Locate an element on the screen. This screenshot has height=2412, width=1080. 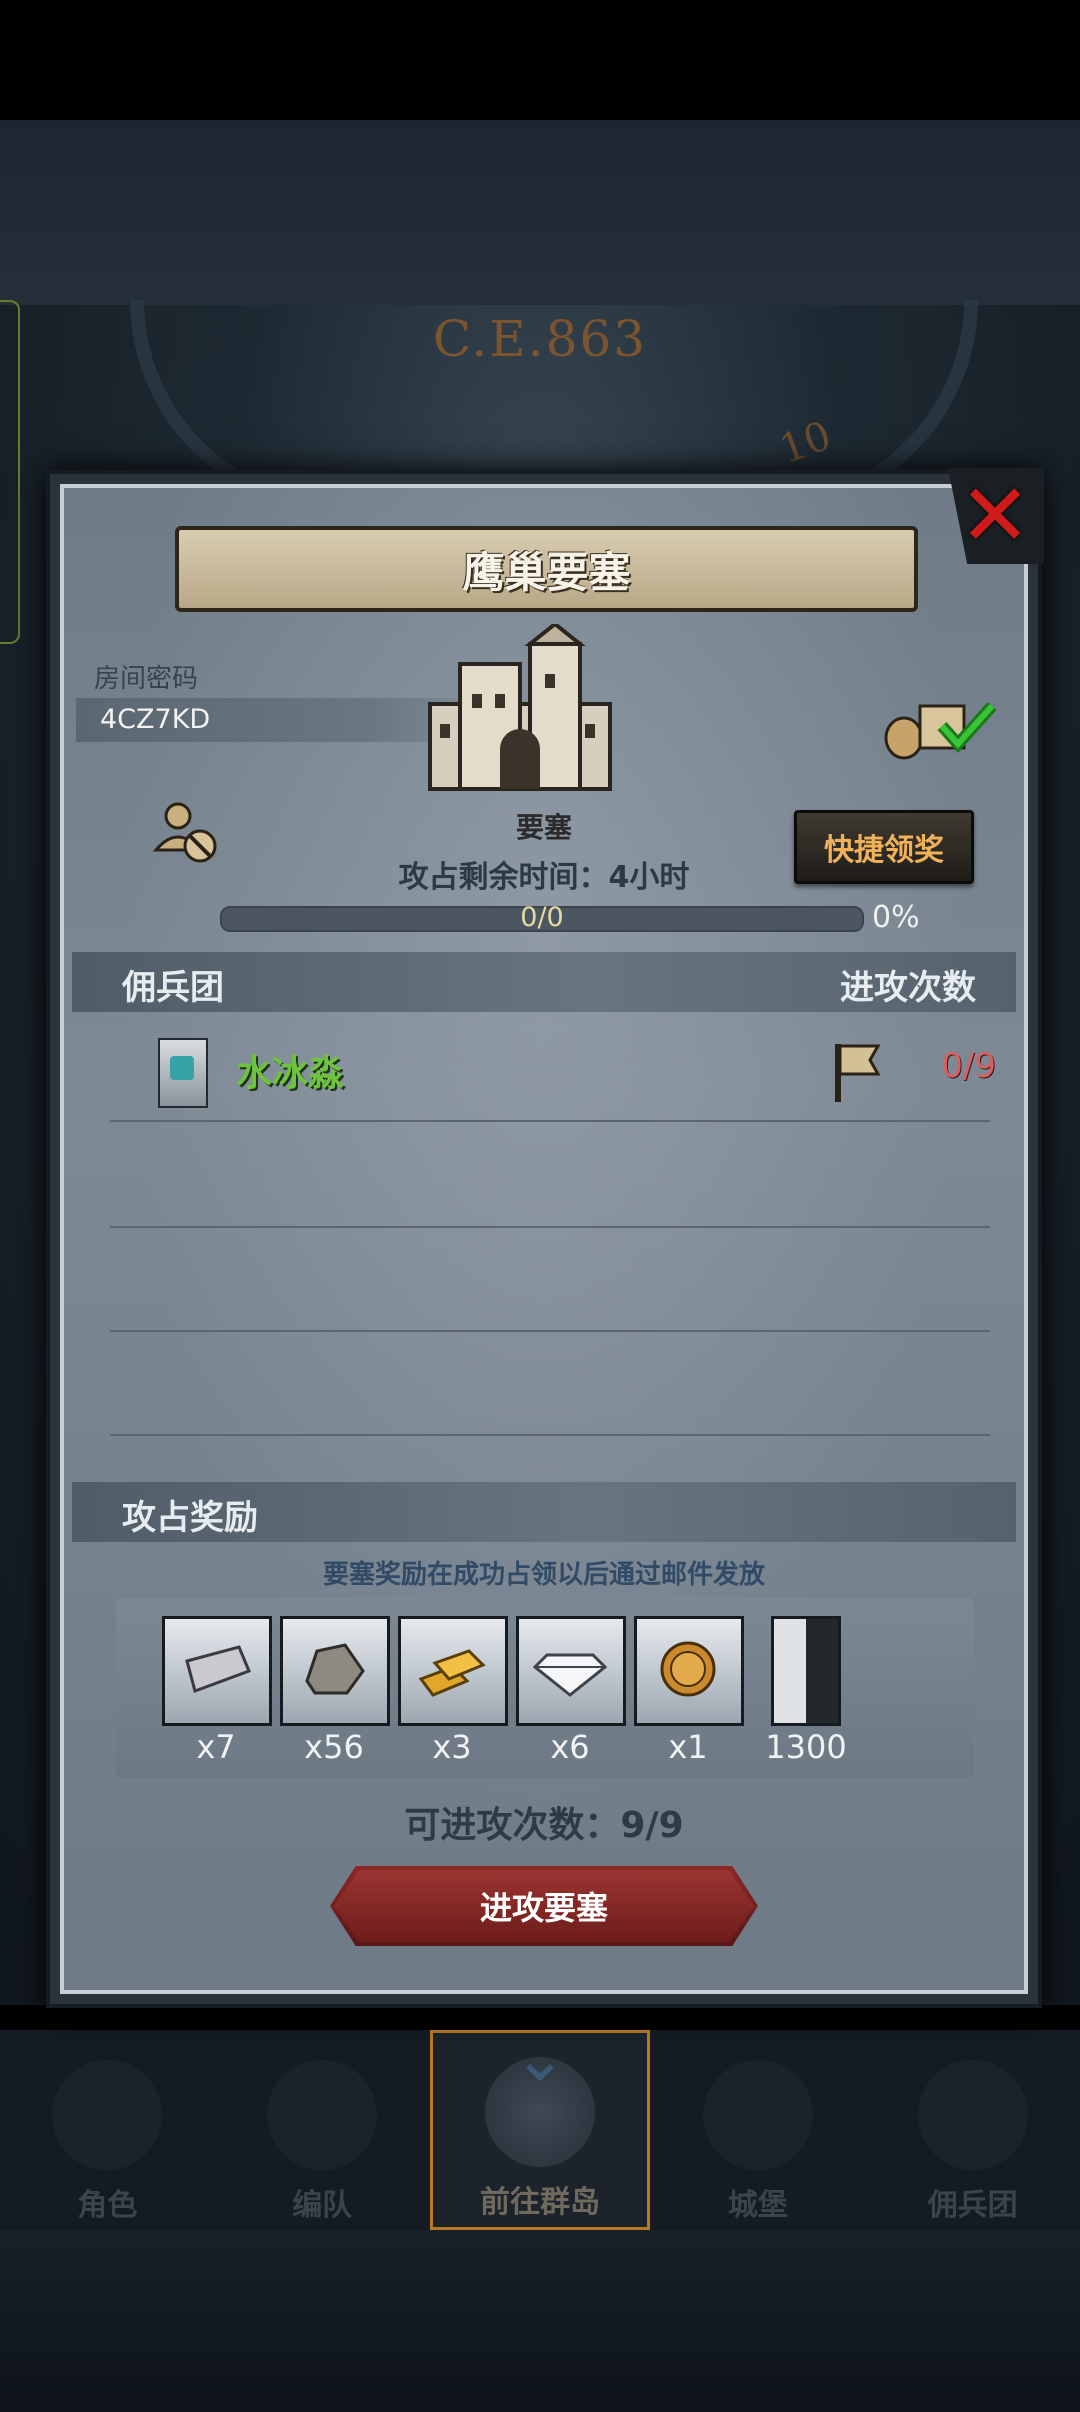
reward-qty: x3 is located at coordinates (452, 1747).